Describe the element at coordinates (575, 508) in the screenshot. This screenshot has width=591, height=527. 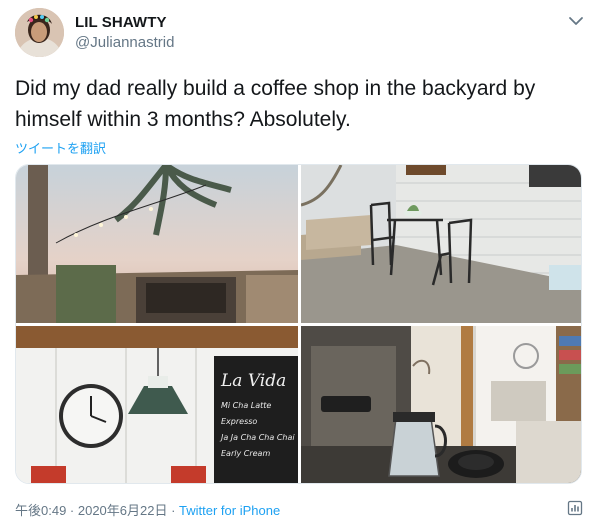
I see `analytics-icon` at that location.